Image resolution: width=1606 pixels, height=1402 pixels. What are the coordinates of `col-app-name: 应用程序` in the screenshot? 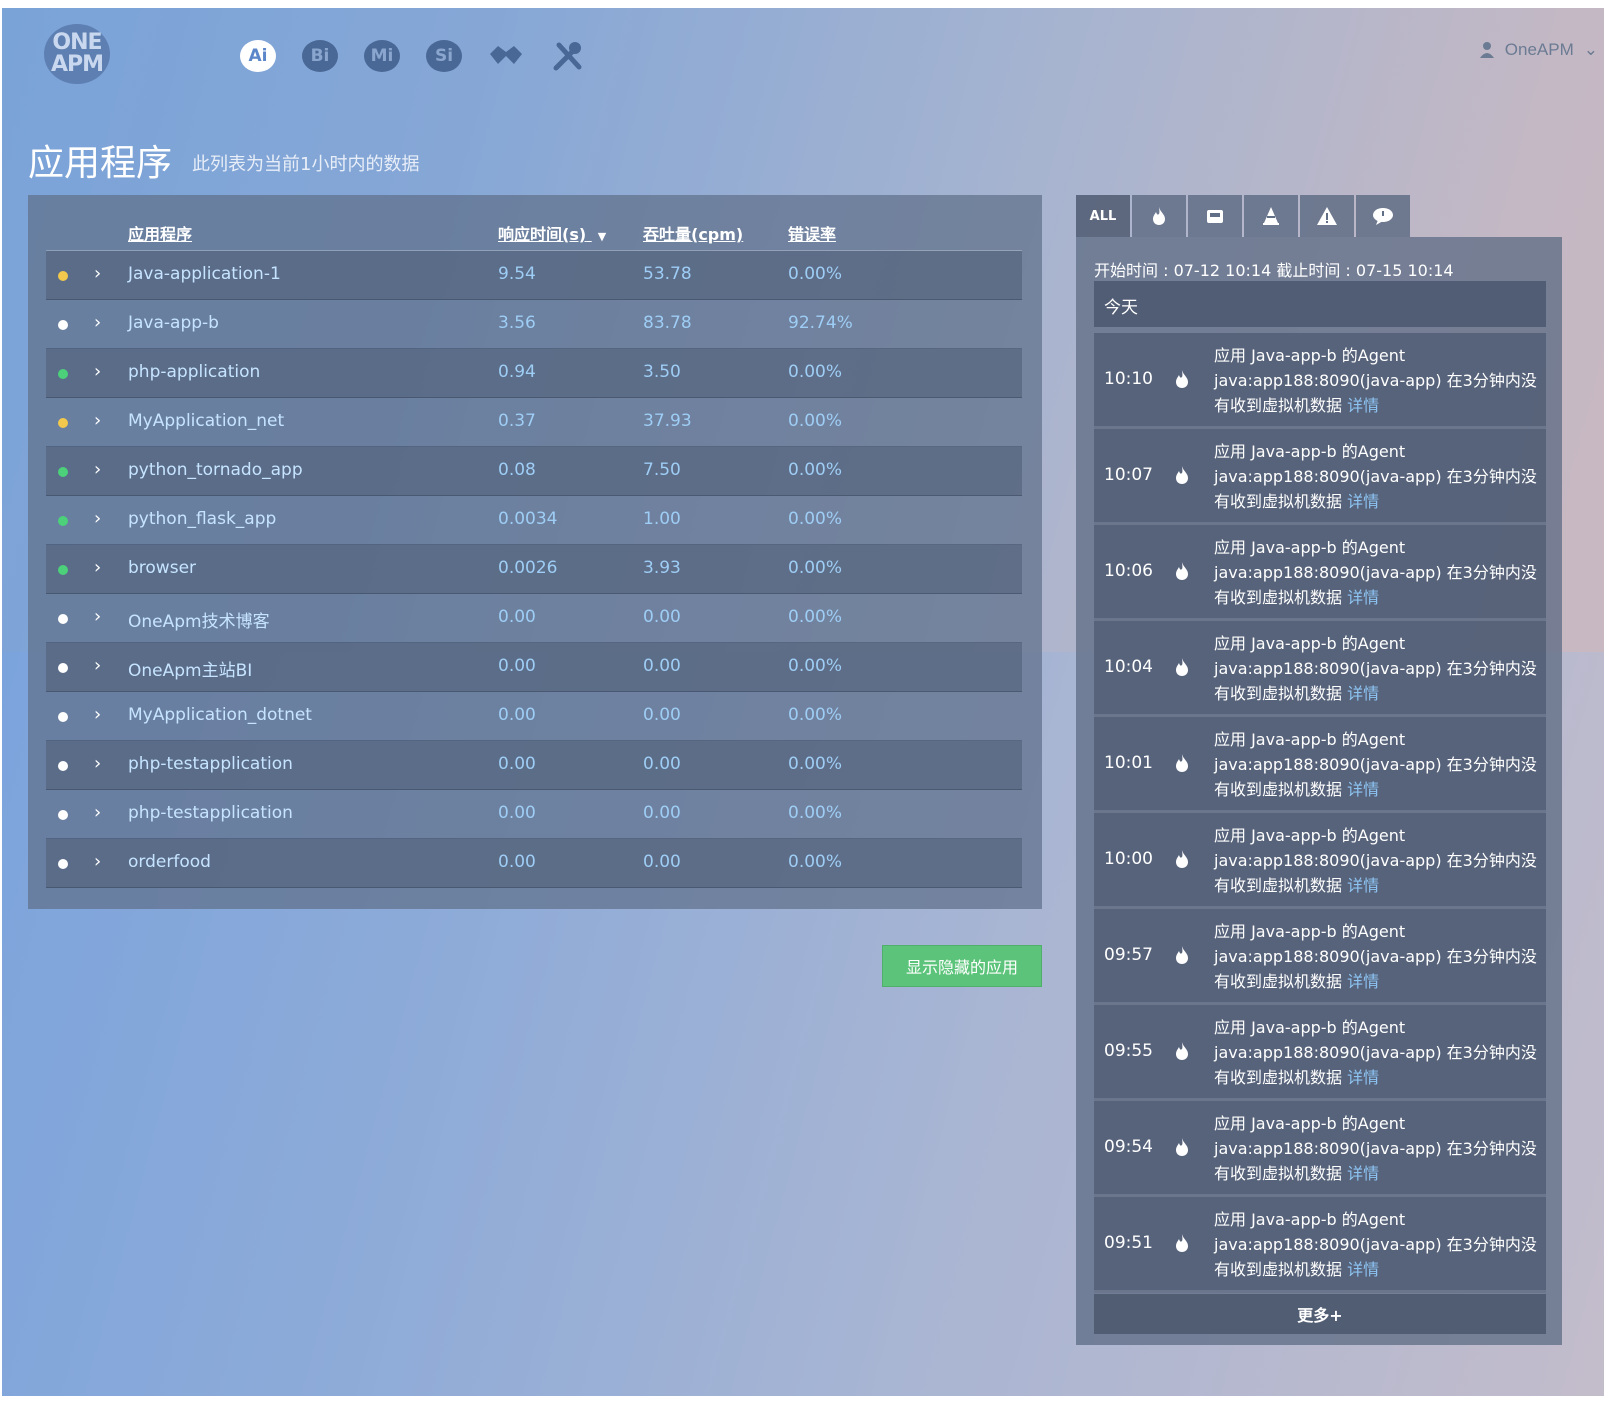 It's located at (160, 233).